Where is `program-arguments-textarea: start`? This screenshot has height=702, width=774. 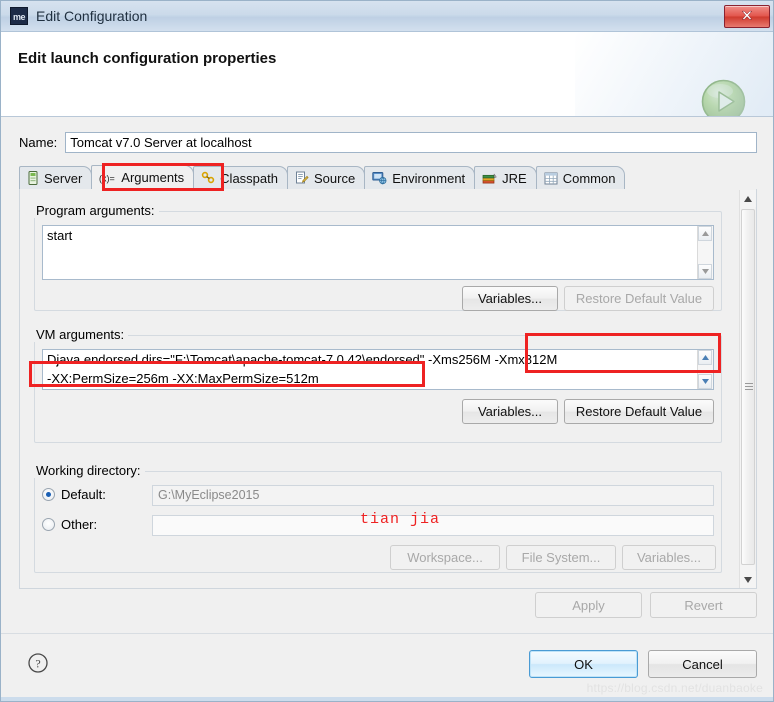 program-arguments-textarea: start is located at coordinates (378, 252).